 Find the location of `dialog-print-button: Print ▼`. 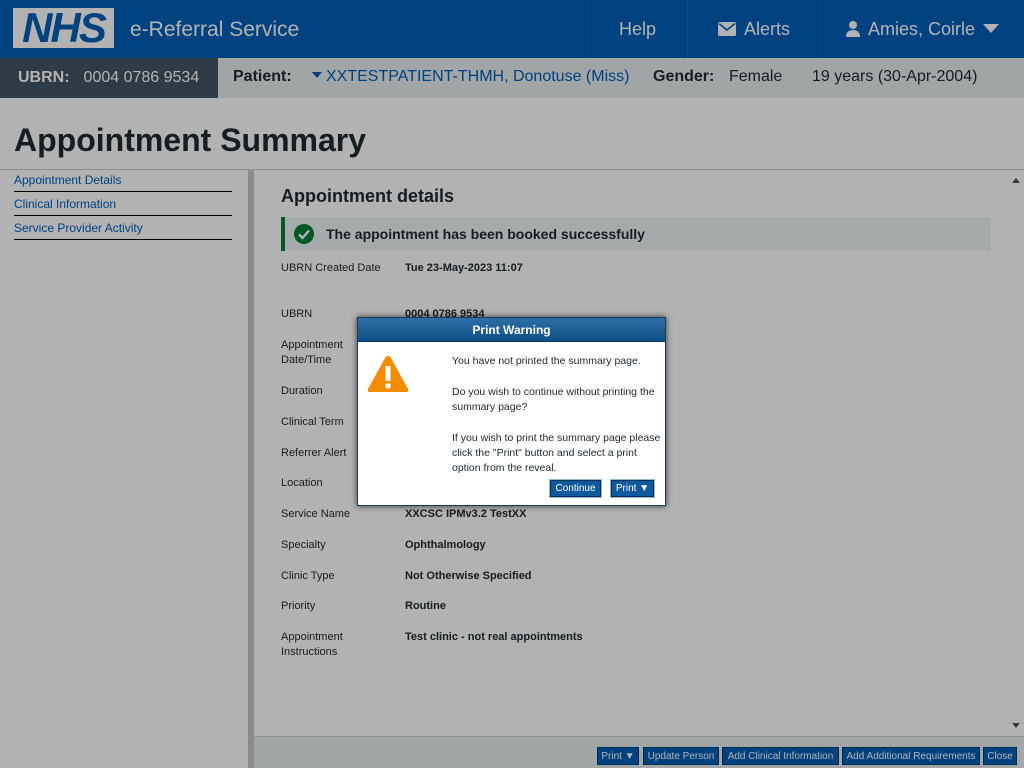

dialog-print-button: Print ▼ is located at coordinates (632, 488).